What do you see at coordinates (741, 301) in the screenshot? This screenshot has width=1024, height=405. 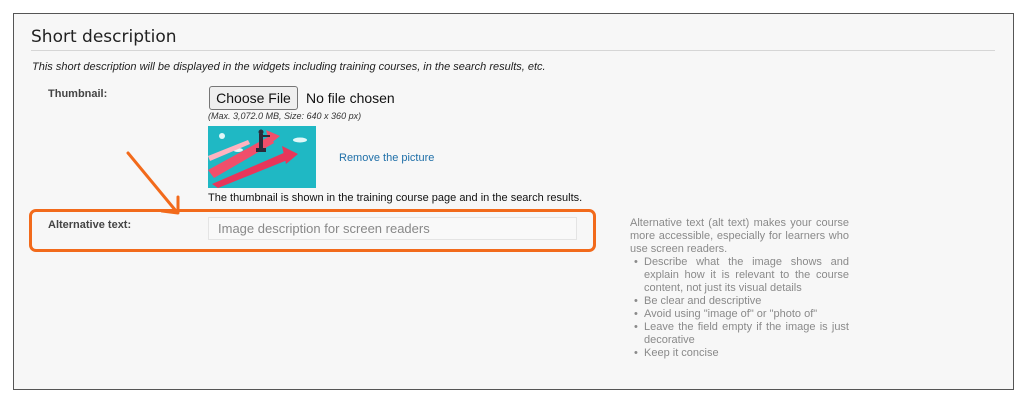 I see `help-item-clear: Be clear and descriptive` at bounding box center [741, 301].